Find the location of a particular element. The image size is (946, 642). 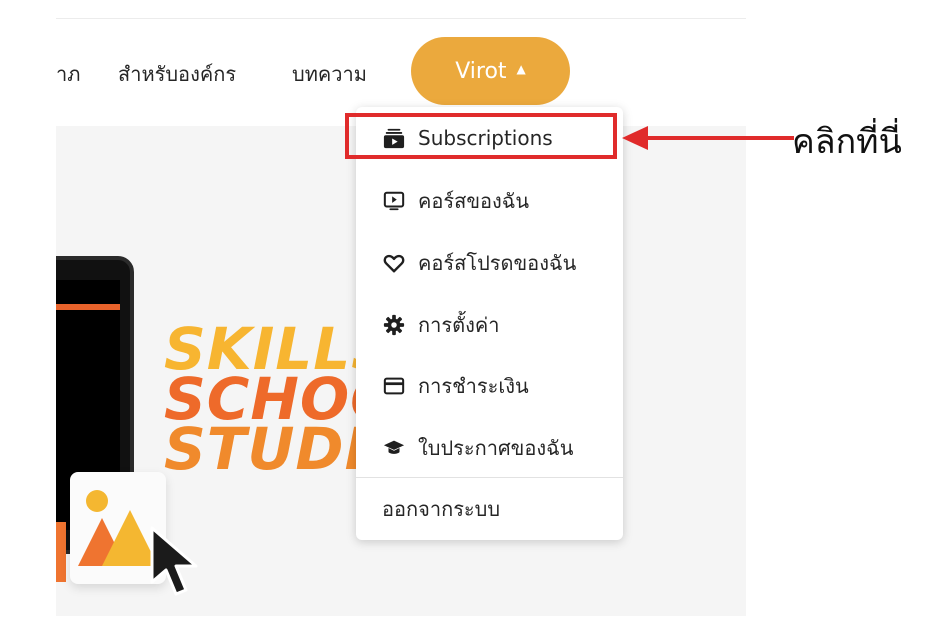

mouse-cursor-icon is located at coordinates (174, 561).